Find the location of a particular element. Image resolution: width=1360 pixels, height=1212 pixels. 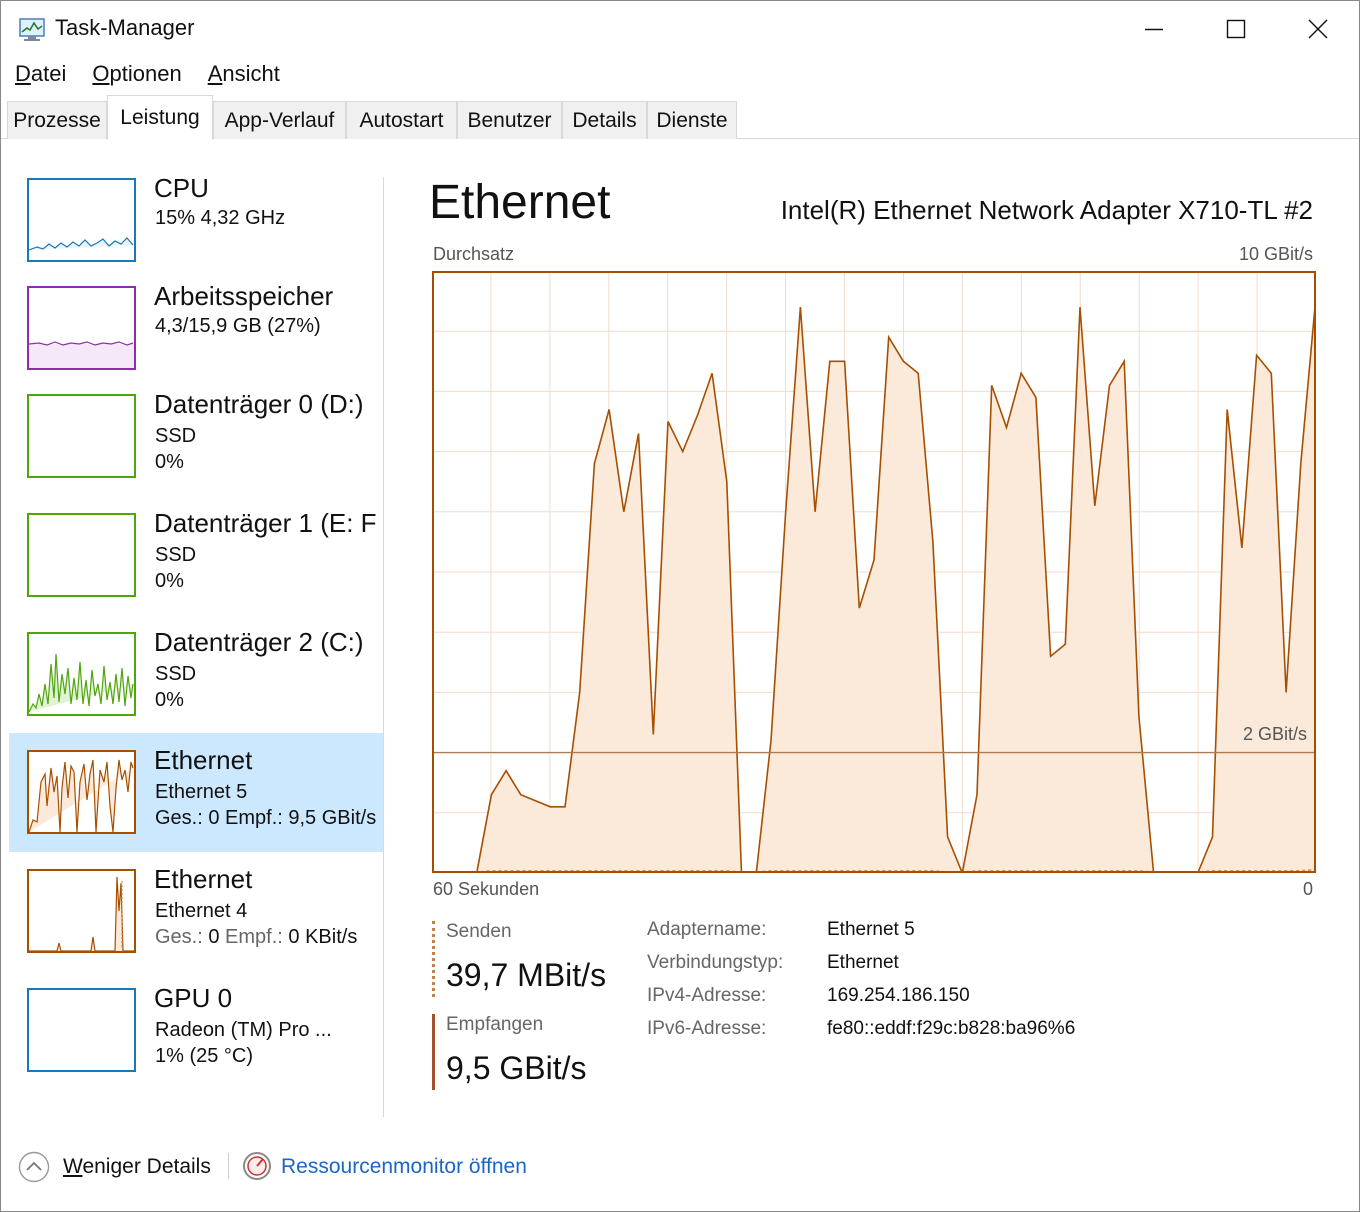

graph-time-end: 0 is located at coordinates (1307, 889).